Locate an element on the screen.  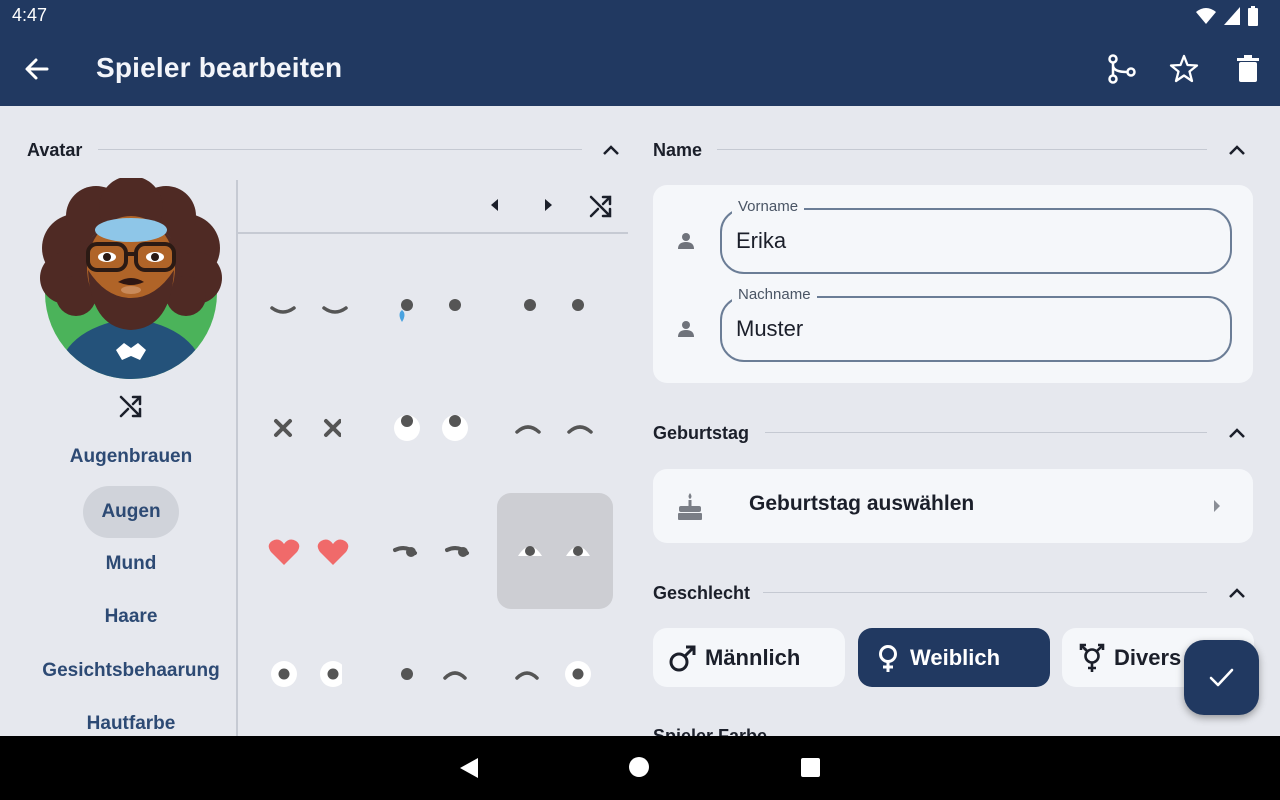
save-fab-button is located at coordinates (1221, 677).